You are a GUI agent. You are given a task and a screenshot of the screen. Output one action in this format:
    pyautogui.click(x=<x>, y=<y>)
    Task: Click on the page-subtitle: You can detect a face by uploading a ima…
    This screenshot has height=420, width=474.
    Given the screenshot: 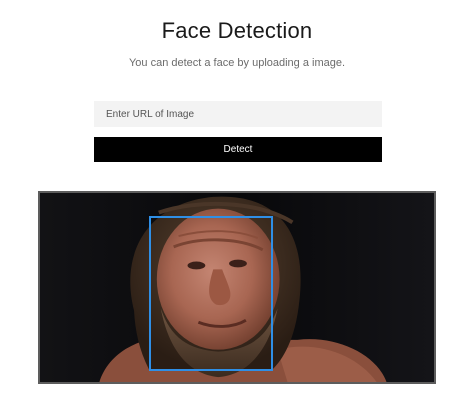 What is the action you would take?
    pyautogui.click(x=237, y=63)
    